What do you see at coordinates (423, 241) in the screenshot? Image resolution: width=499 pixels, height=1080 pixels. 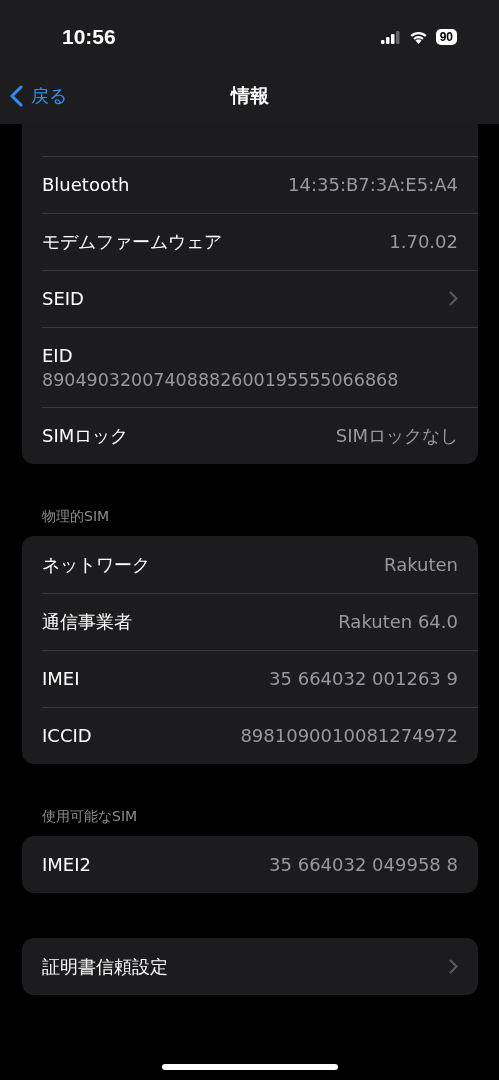 I see `row-value: 1.70.02` at bounding box center [423, 241].